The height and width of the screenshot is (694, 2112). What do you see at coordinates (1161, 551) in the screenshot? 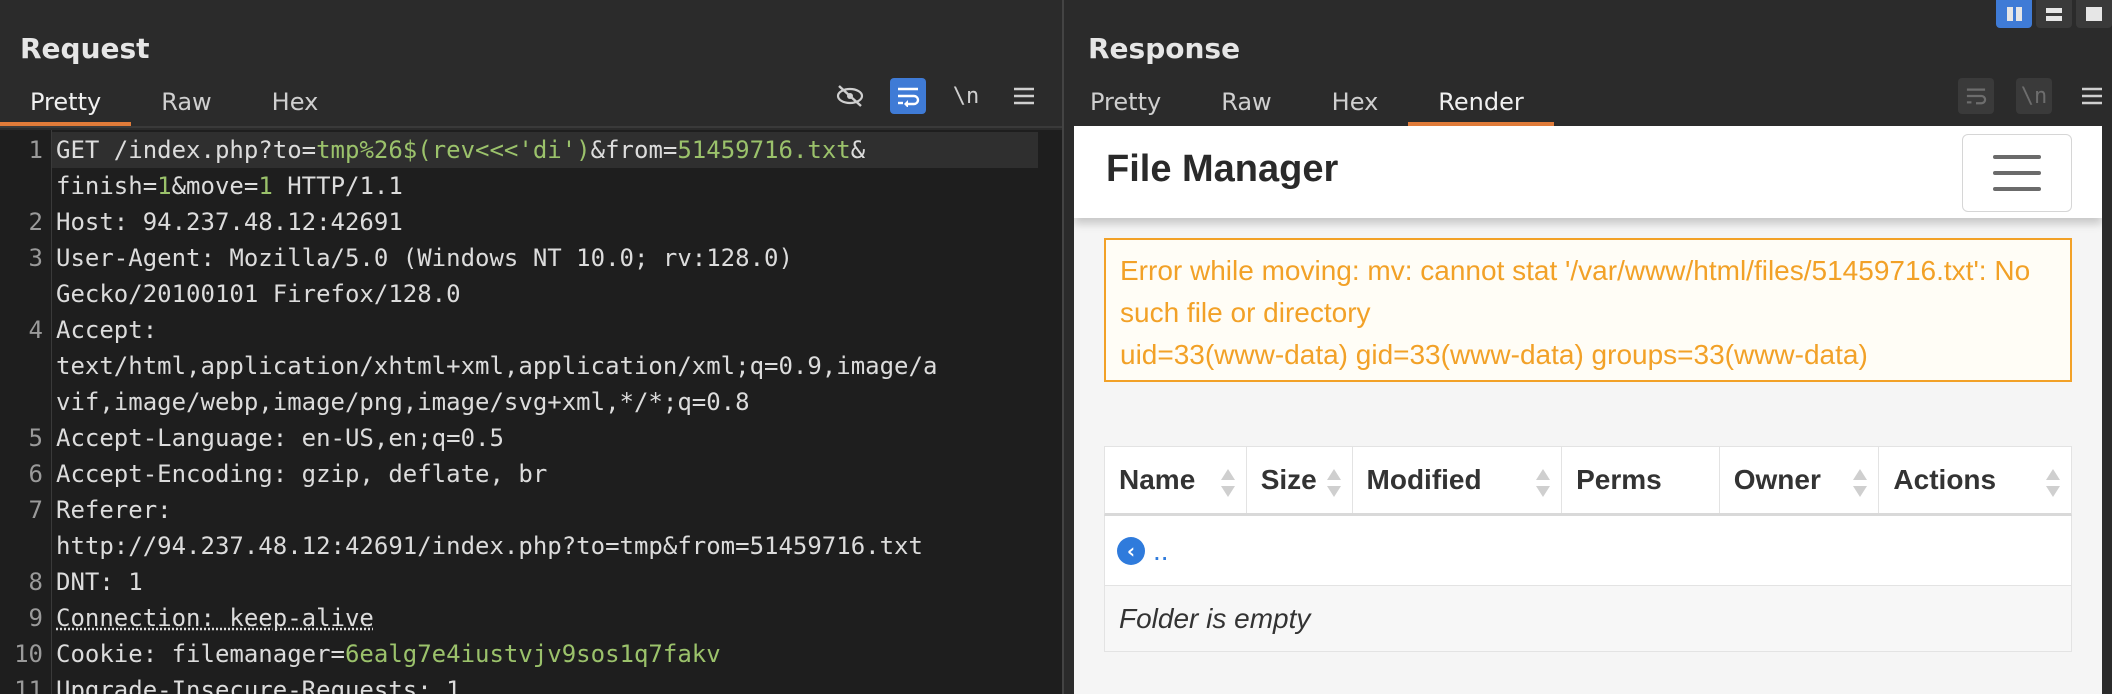
I see `parent-folder-link: ..` at bounding box center [1161, 551].